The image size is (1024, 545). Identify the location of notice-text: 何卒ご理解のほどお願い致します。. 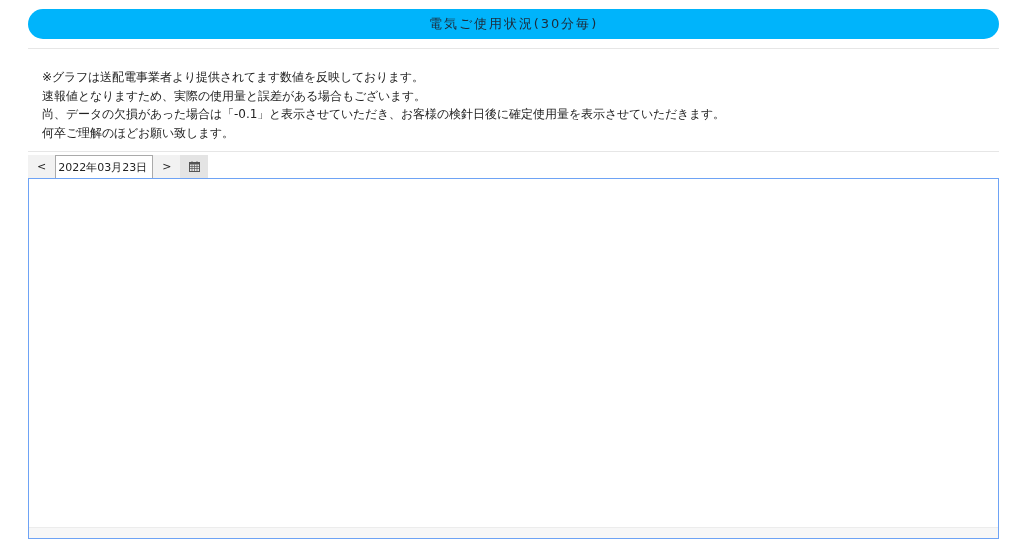
(138, 133).